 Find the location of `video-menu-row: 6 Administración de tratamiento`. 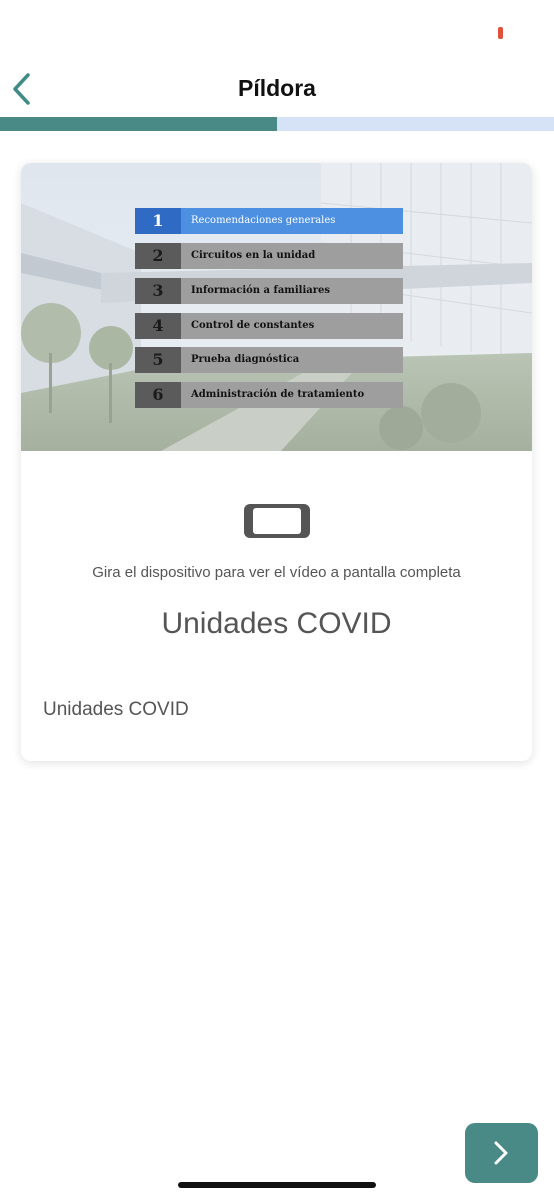

video-menu-row: 6 Administración de tratamiento is located at coordinates (269, 395).